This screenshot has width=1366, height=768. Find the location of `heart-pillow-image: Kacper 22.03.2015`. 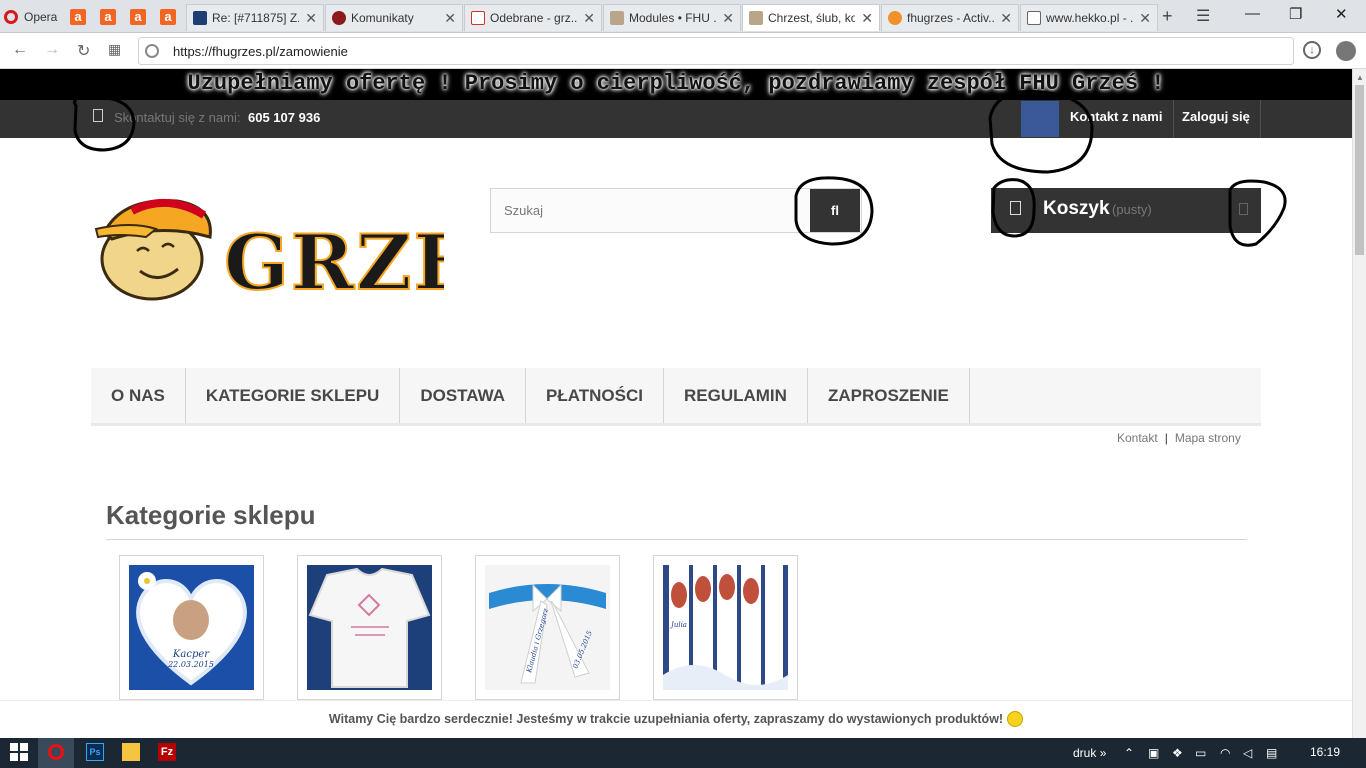

heart-pillow-image: Kacper 22.03.2015 is located at coordinates (191, 627).